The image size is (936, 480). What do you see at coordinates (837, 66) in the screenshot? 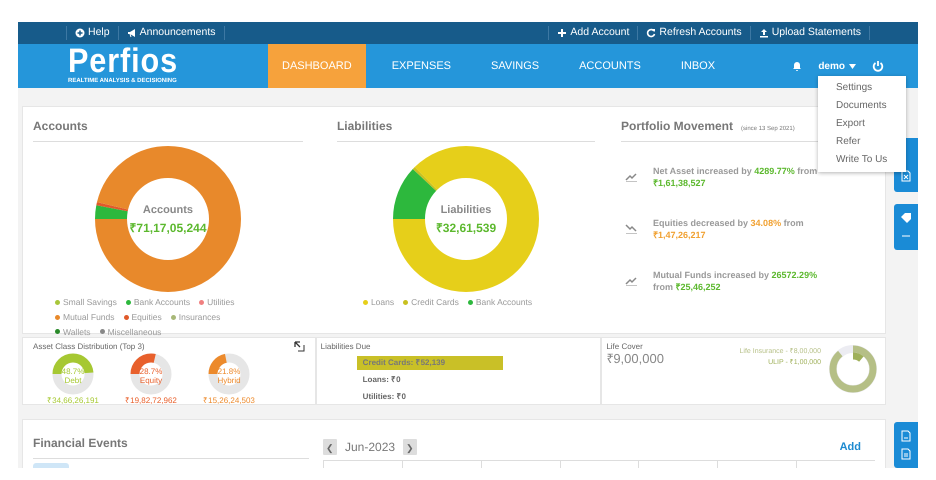
I see `user-menu: demo` at bounding box center [837, 66].